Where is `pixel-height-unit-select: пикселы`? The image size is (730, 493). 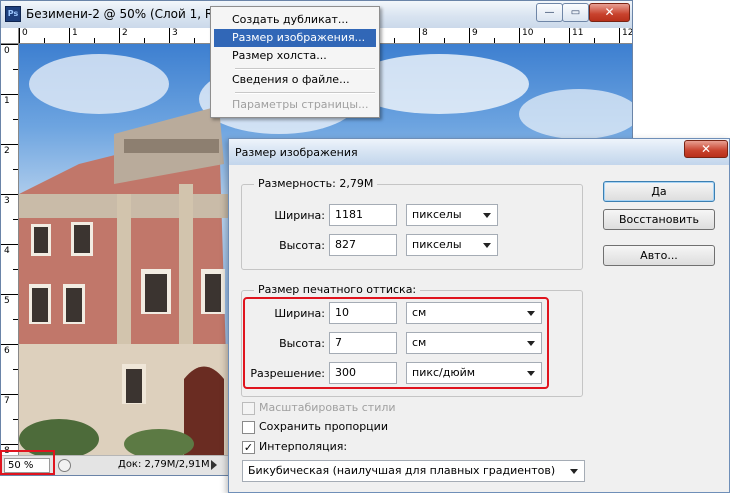 pixel-height-unit-select: пикселы is located at coordinates (452, 245).